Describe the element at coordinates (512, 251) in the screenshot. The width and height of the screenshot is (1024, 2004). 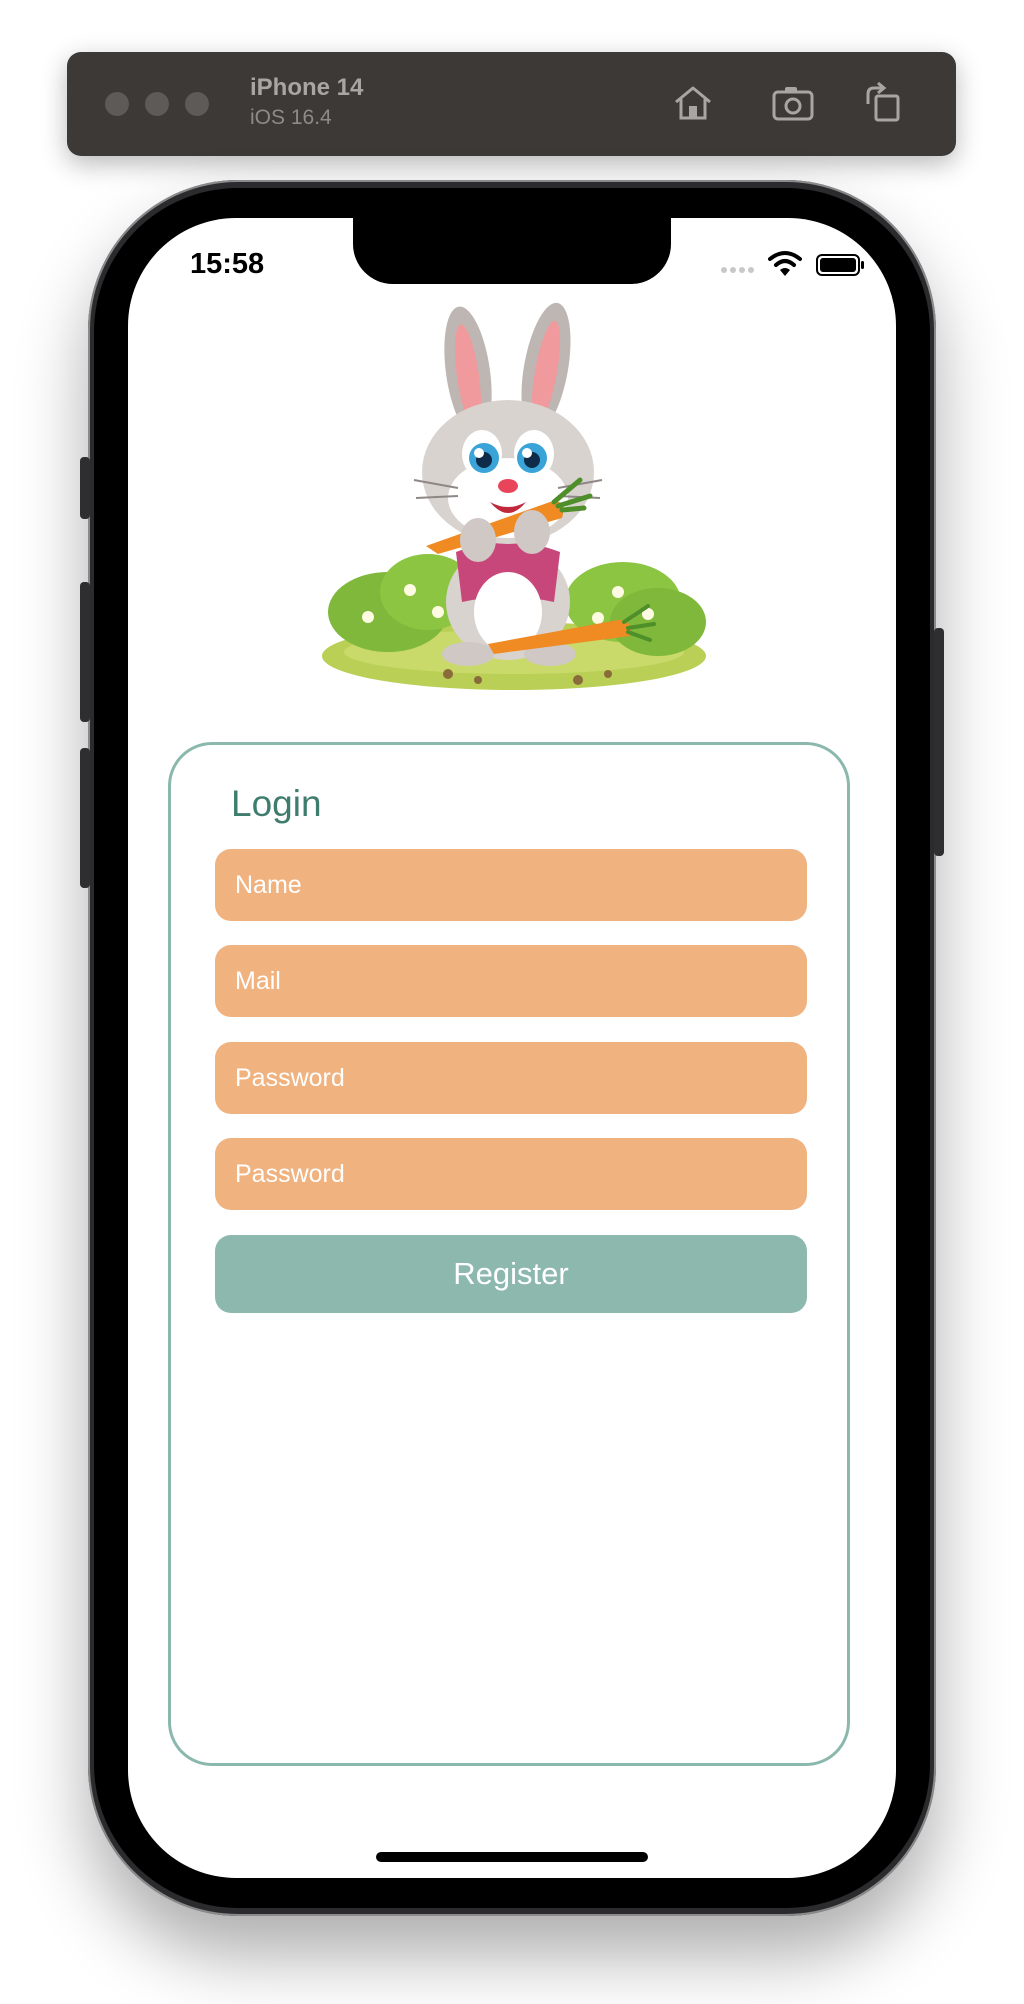
I see `notch` at that location.